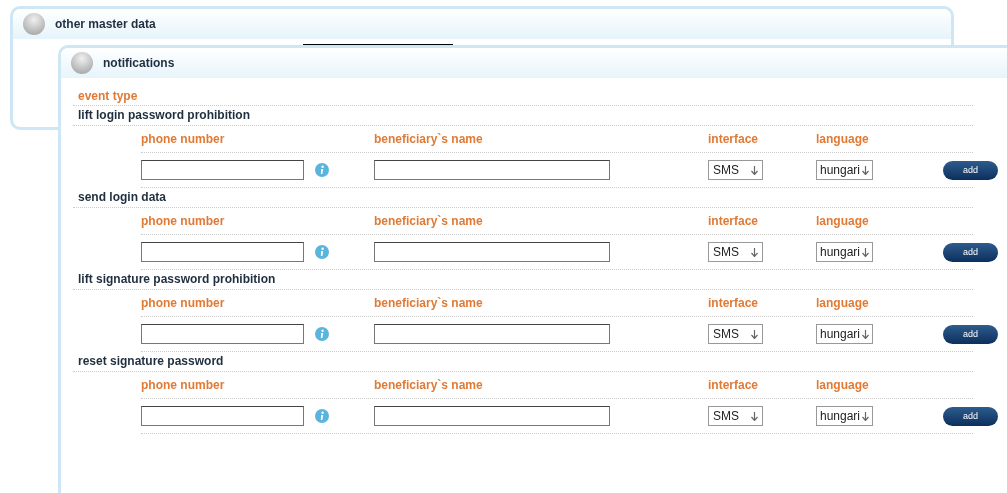 The image size is (1007, 493). Describe the element at coordinates (523, 198) in the screenshot. I see `event-type-name: send login data` at that location.